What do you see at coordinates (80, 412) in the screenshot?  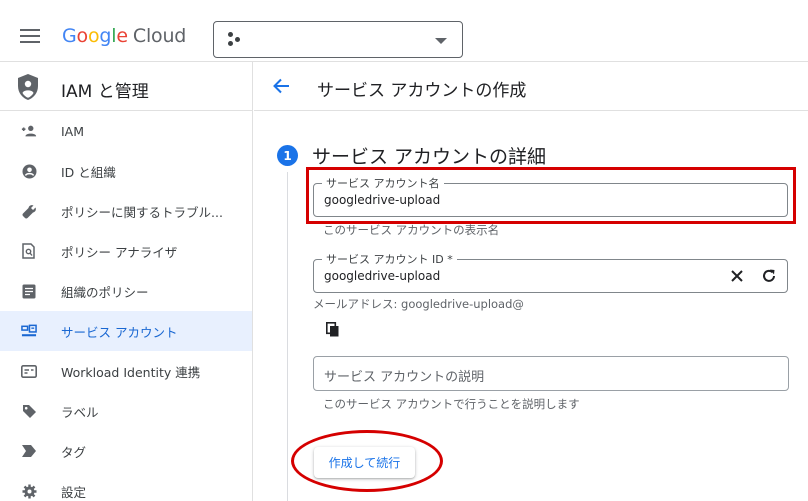 I see `sidebar-item-label: ラベル` at bounding box center [80, 412].